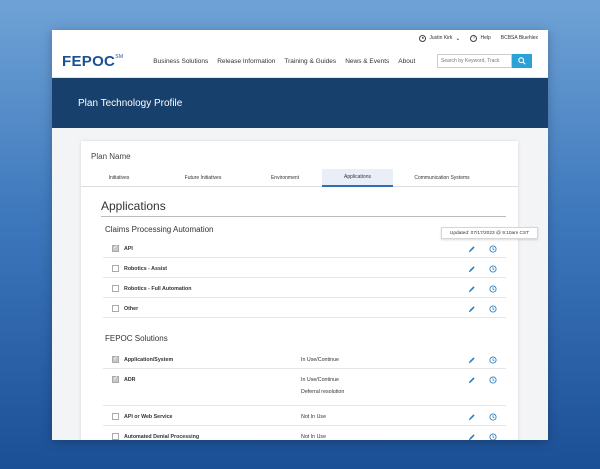 The height and width of the screenshot is (469, 600). I want to click on list-item: Automated Denial Processing Not In Use, so click(304, 433).